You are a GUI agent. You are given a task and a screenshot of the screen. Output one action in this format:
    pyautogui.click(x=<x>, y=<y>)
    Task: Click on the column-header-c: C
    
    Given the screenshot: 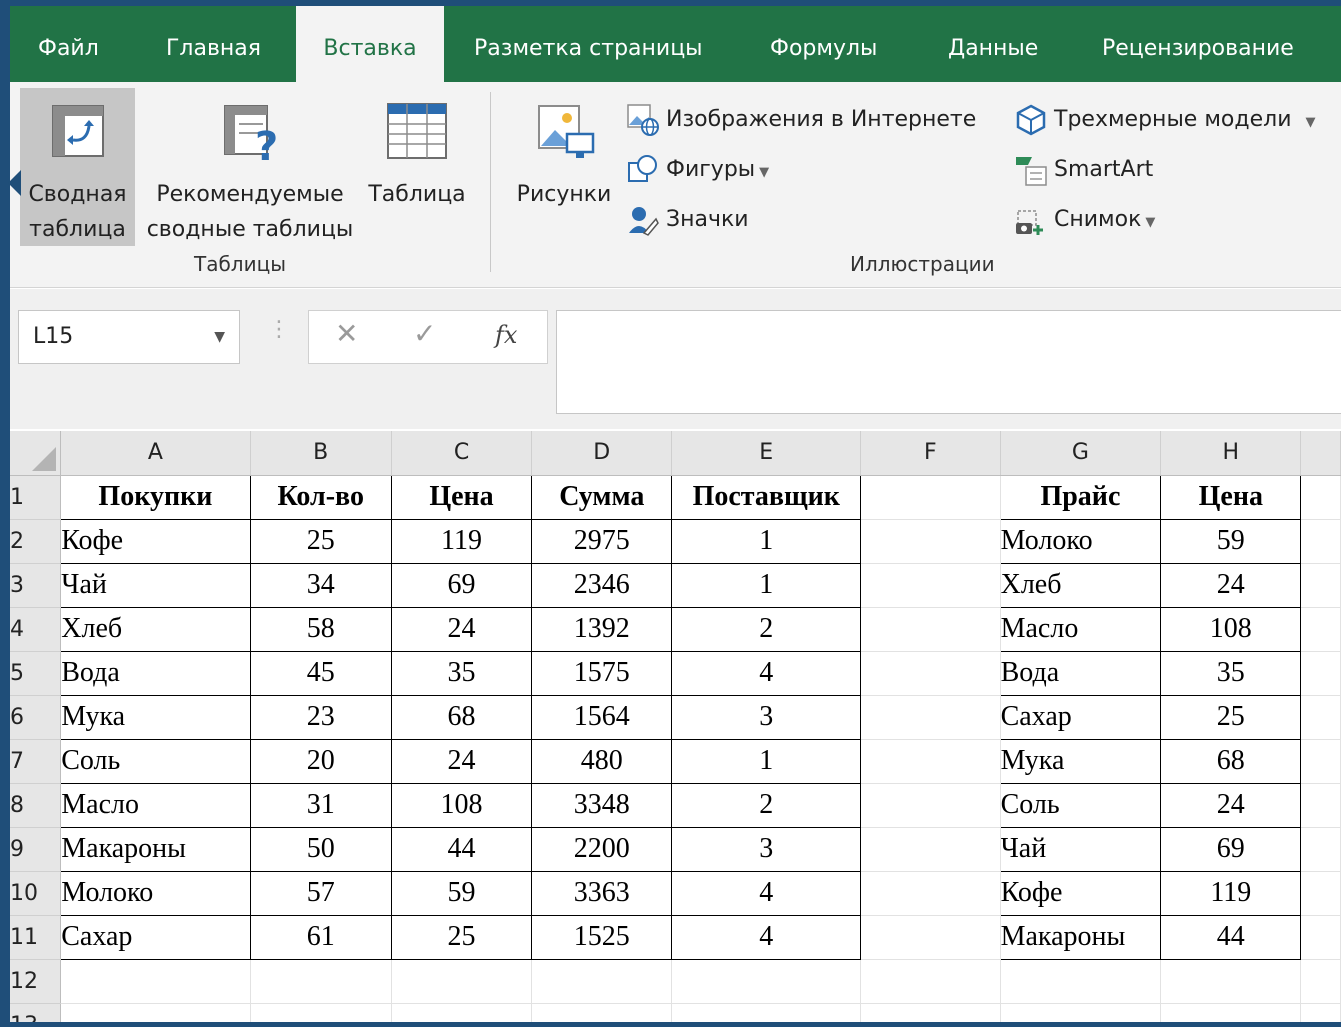 What is the action you would take?
    pyautogui.click(x=462, y=453)
    